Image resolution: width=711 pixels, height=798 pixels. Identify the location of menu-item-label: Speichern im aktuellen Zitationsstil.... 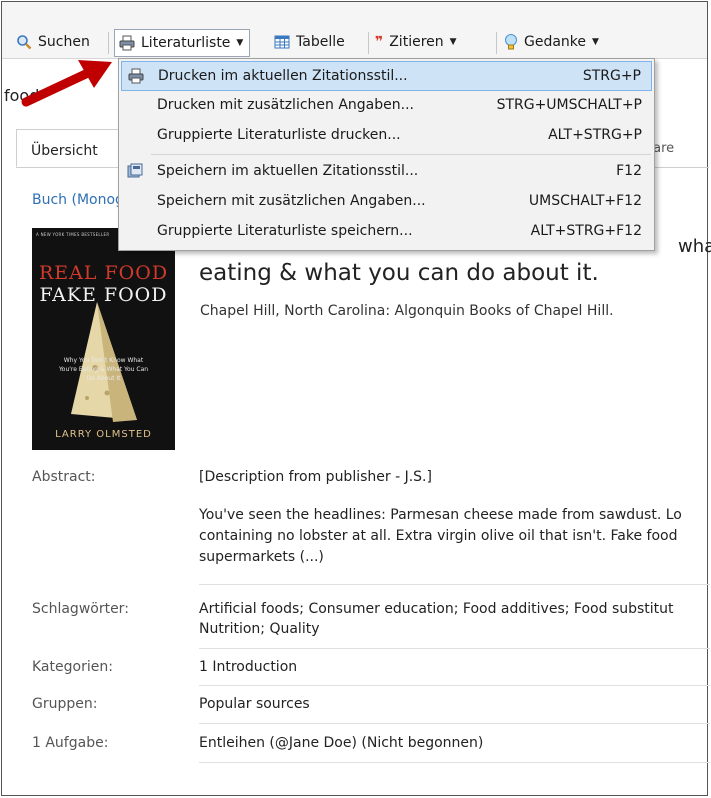
(288, 171).